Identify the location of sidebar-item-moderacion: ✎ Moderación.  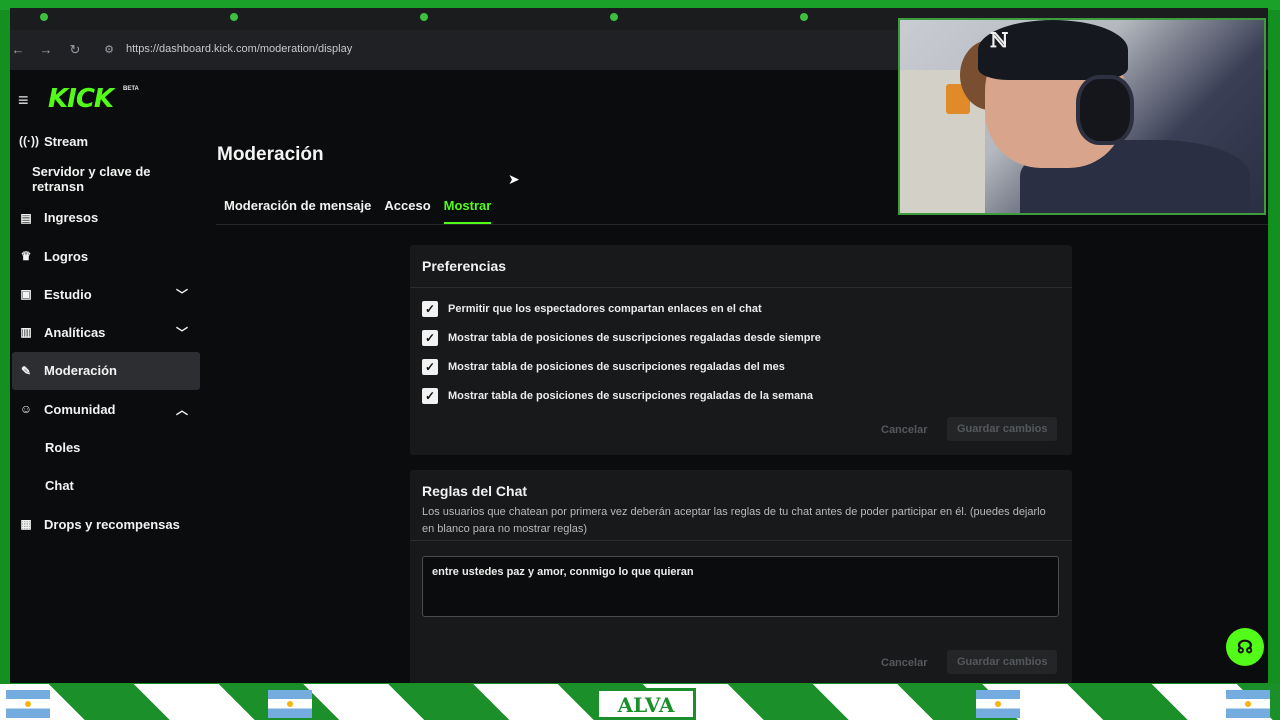
(106, 371).